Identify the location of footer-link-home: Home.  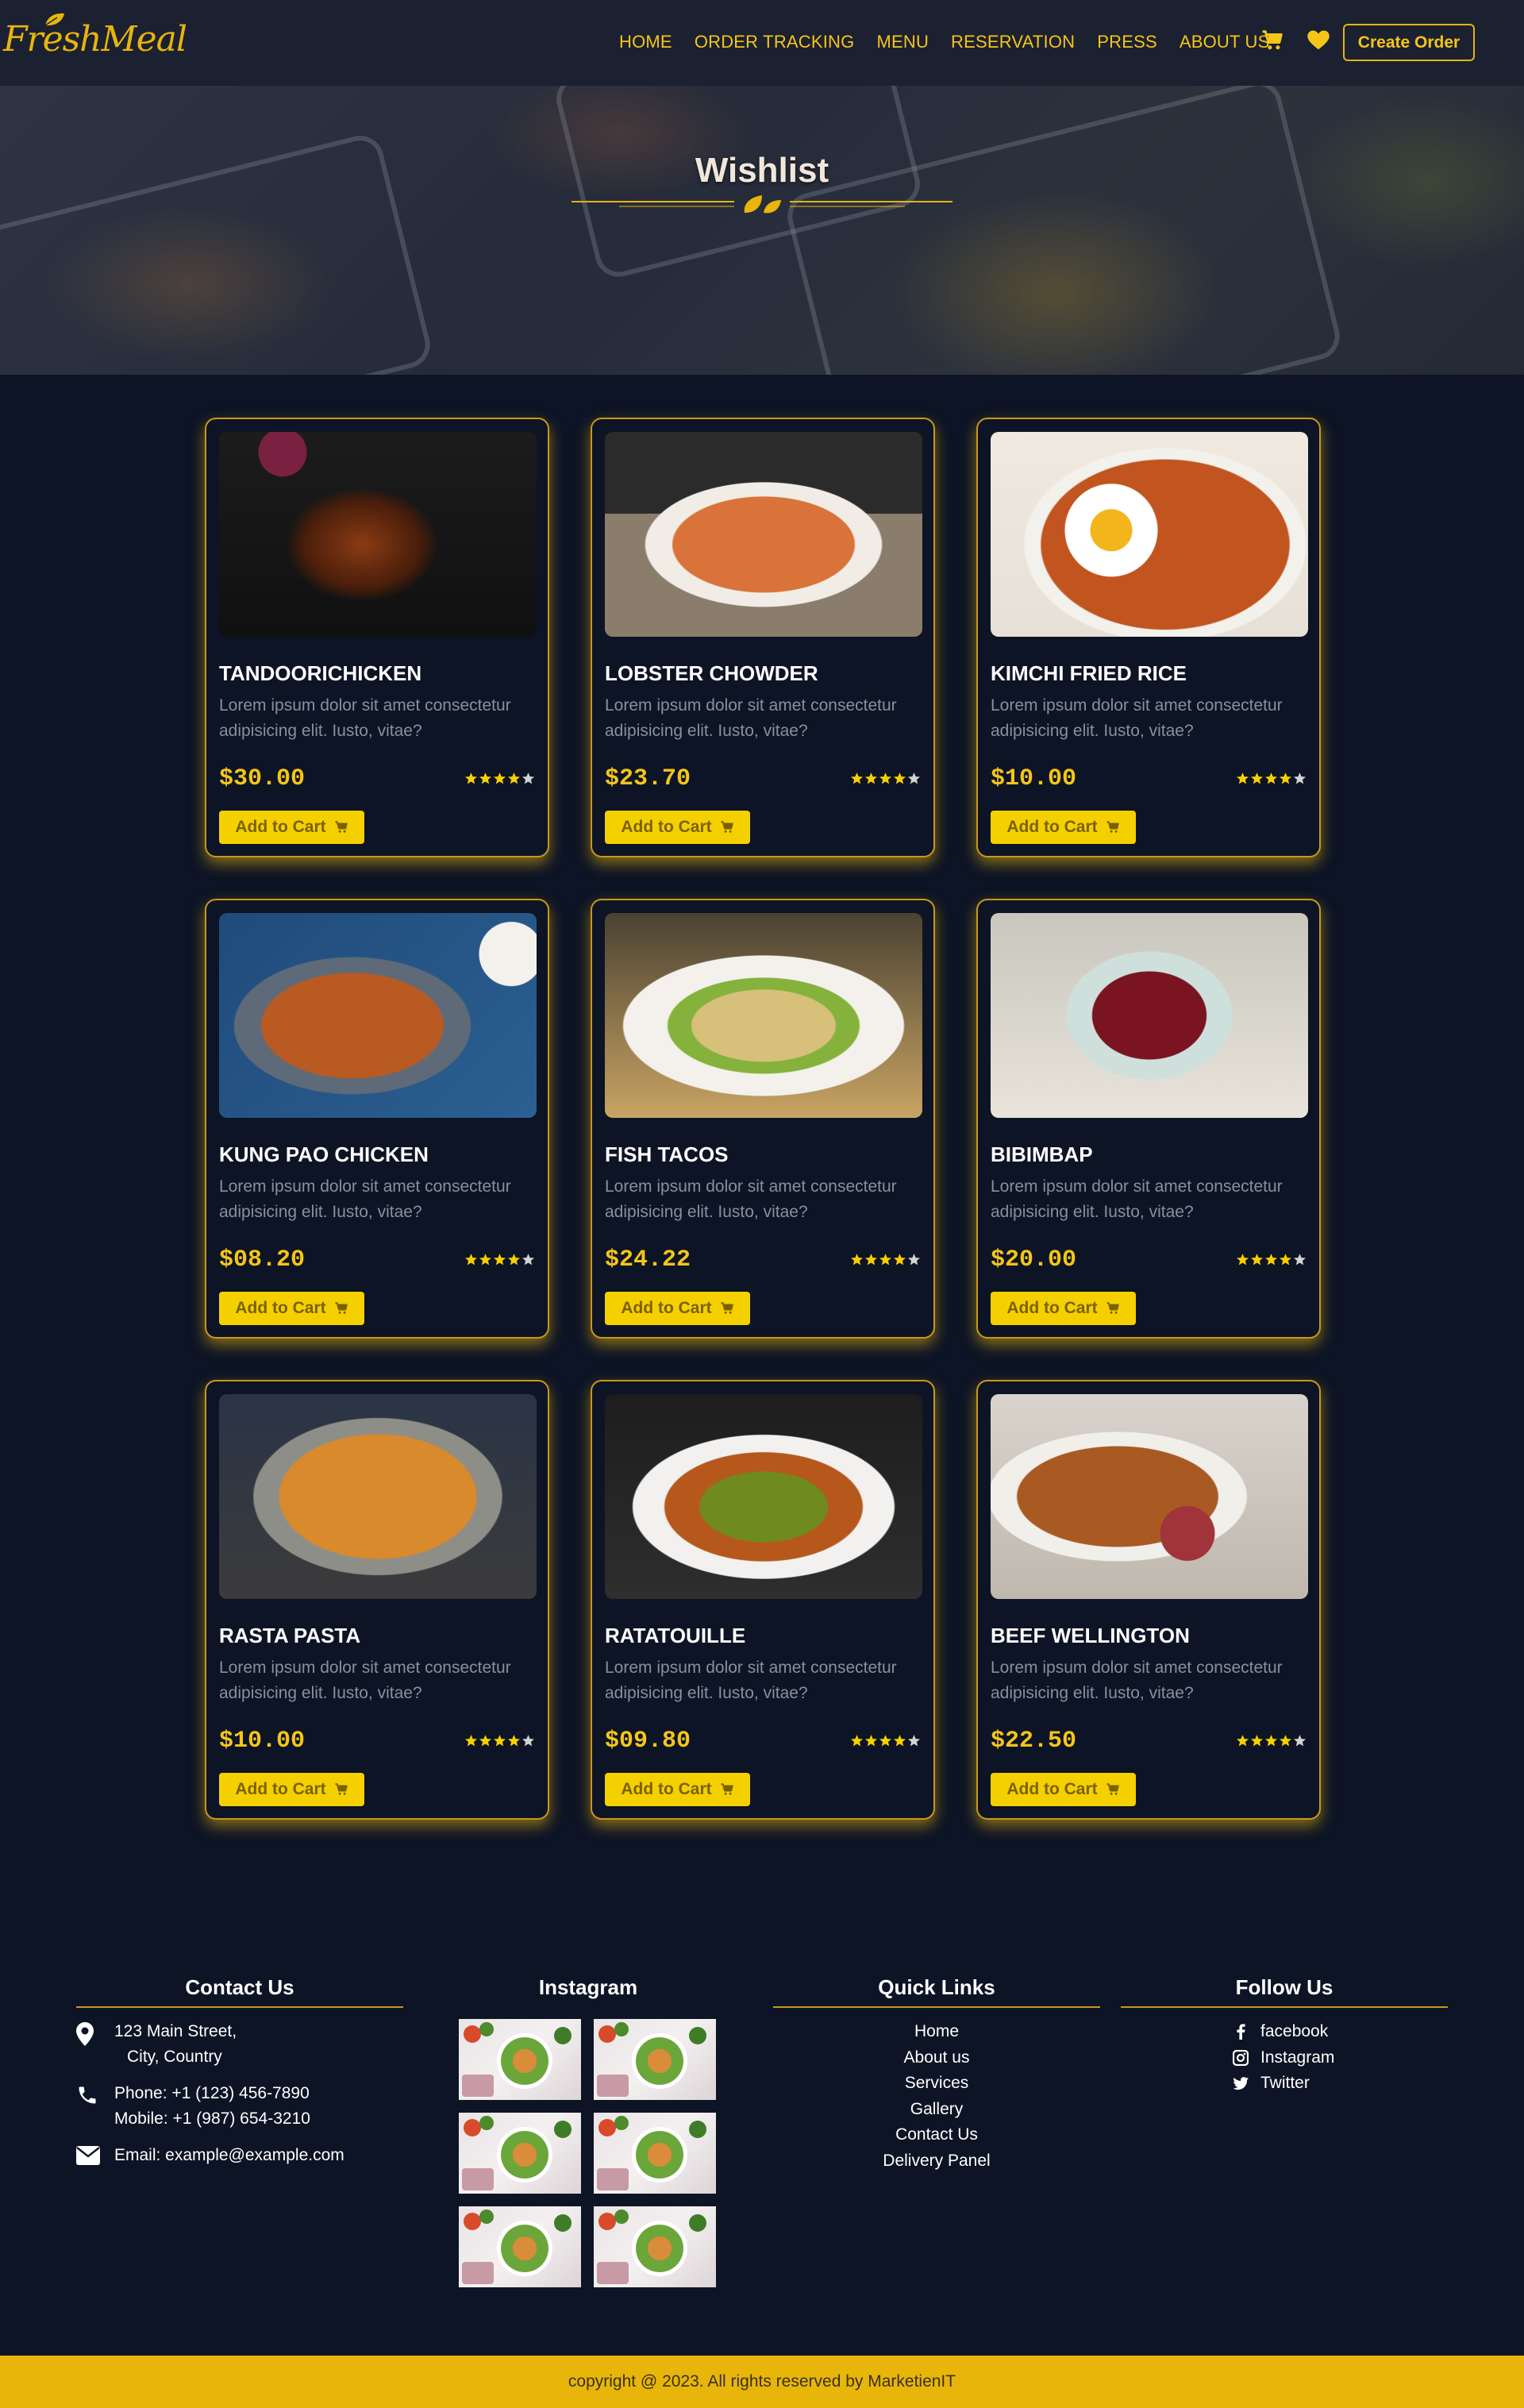
(936, 2032).